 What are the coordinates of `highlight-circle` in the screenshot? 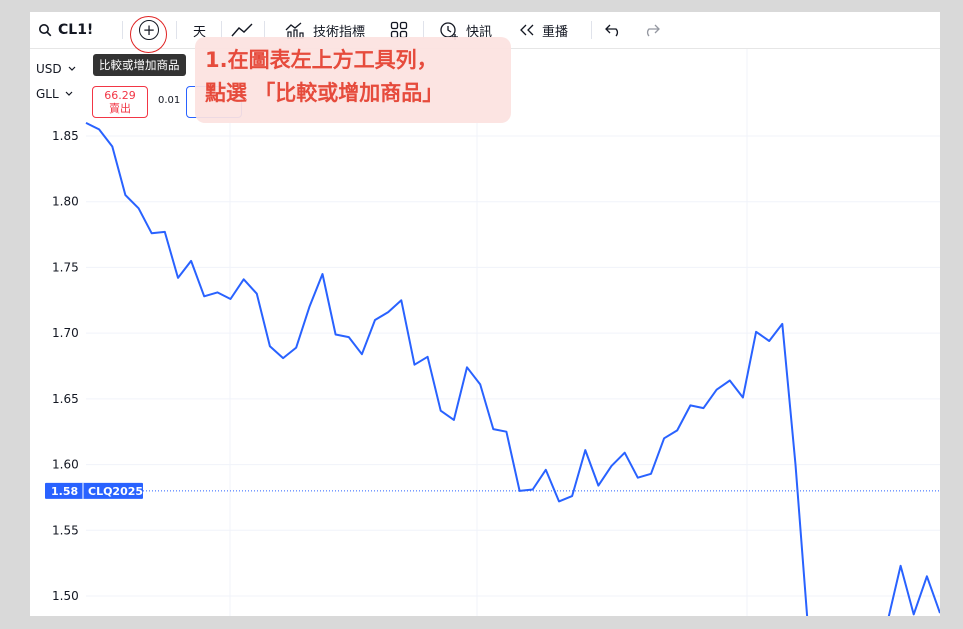 It's located at (148, 34).